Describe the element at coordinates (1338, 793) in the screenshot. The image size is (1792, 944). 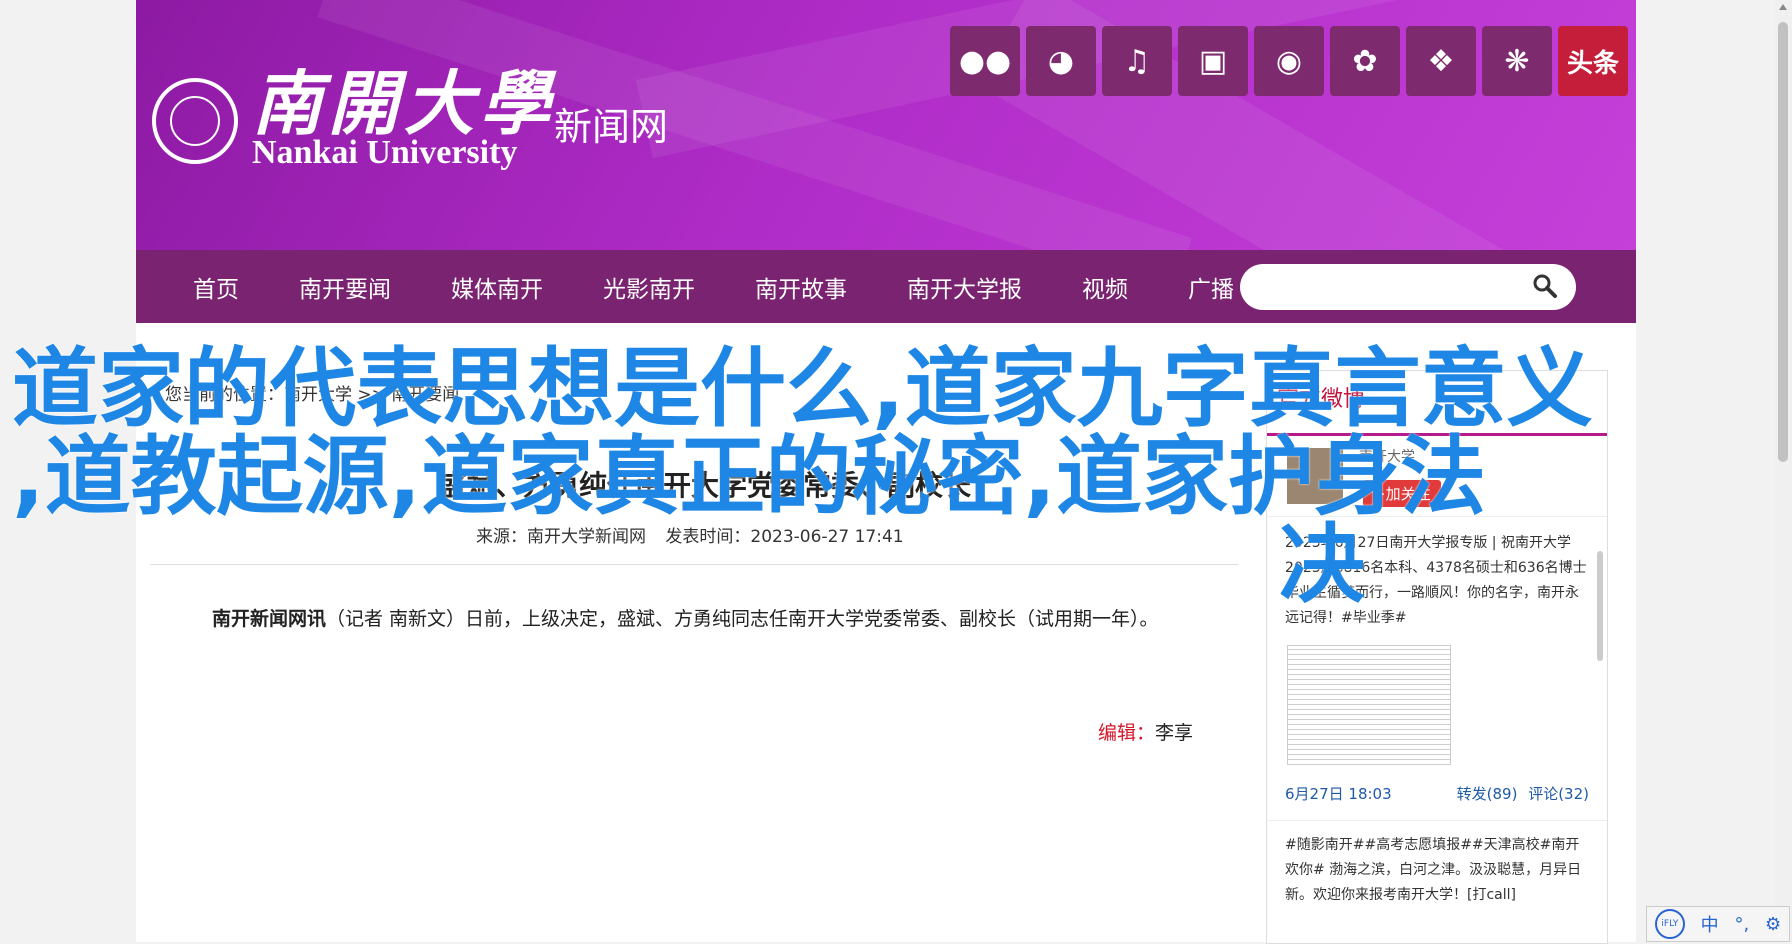
I see `weibo-post-date: 6月27日 18:03` at that location.